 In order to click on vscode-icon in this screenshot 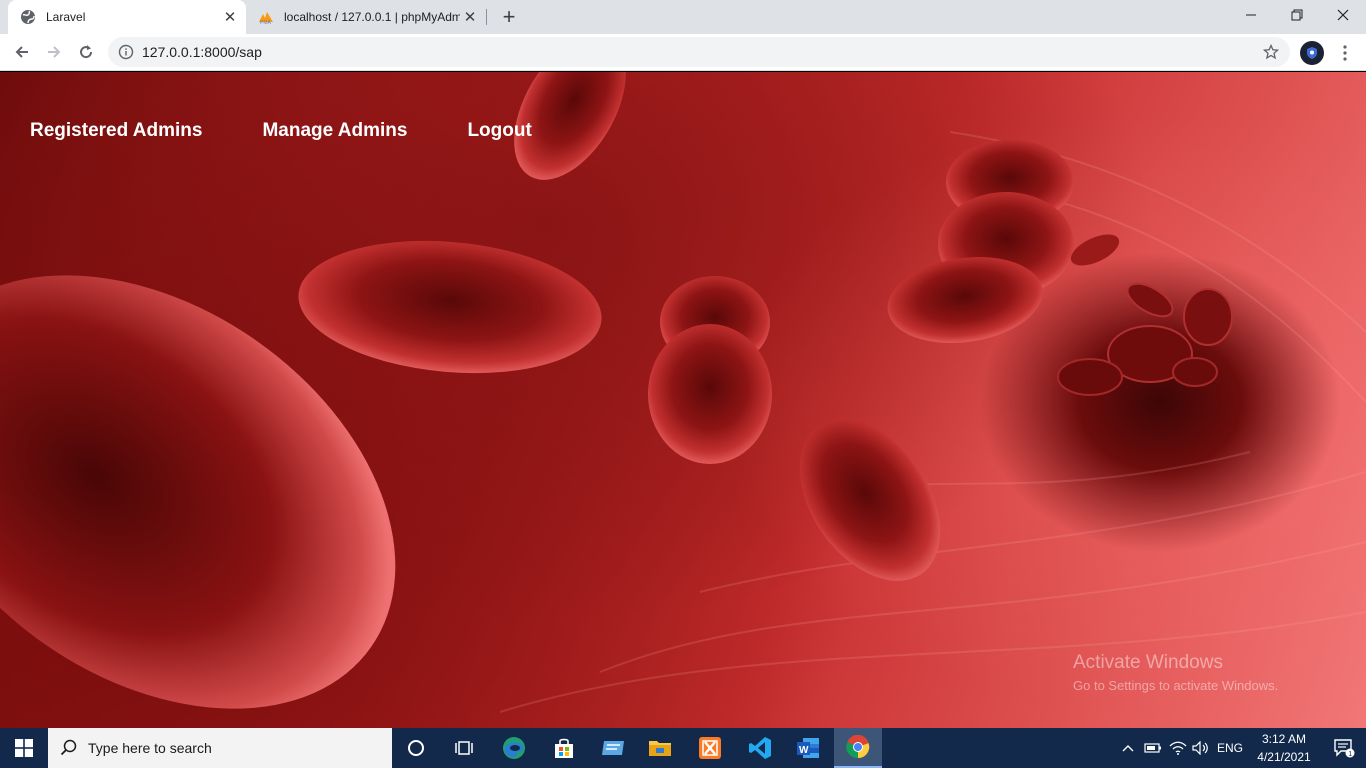, I will do `click(760, 748)`.